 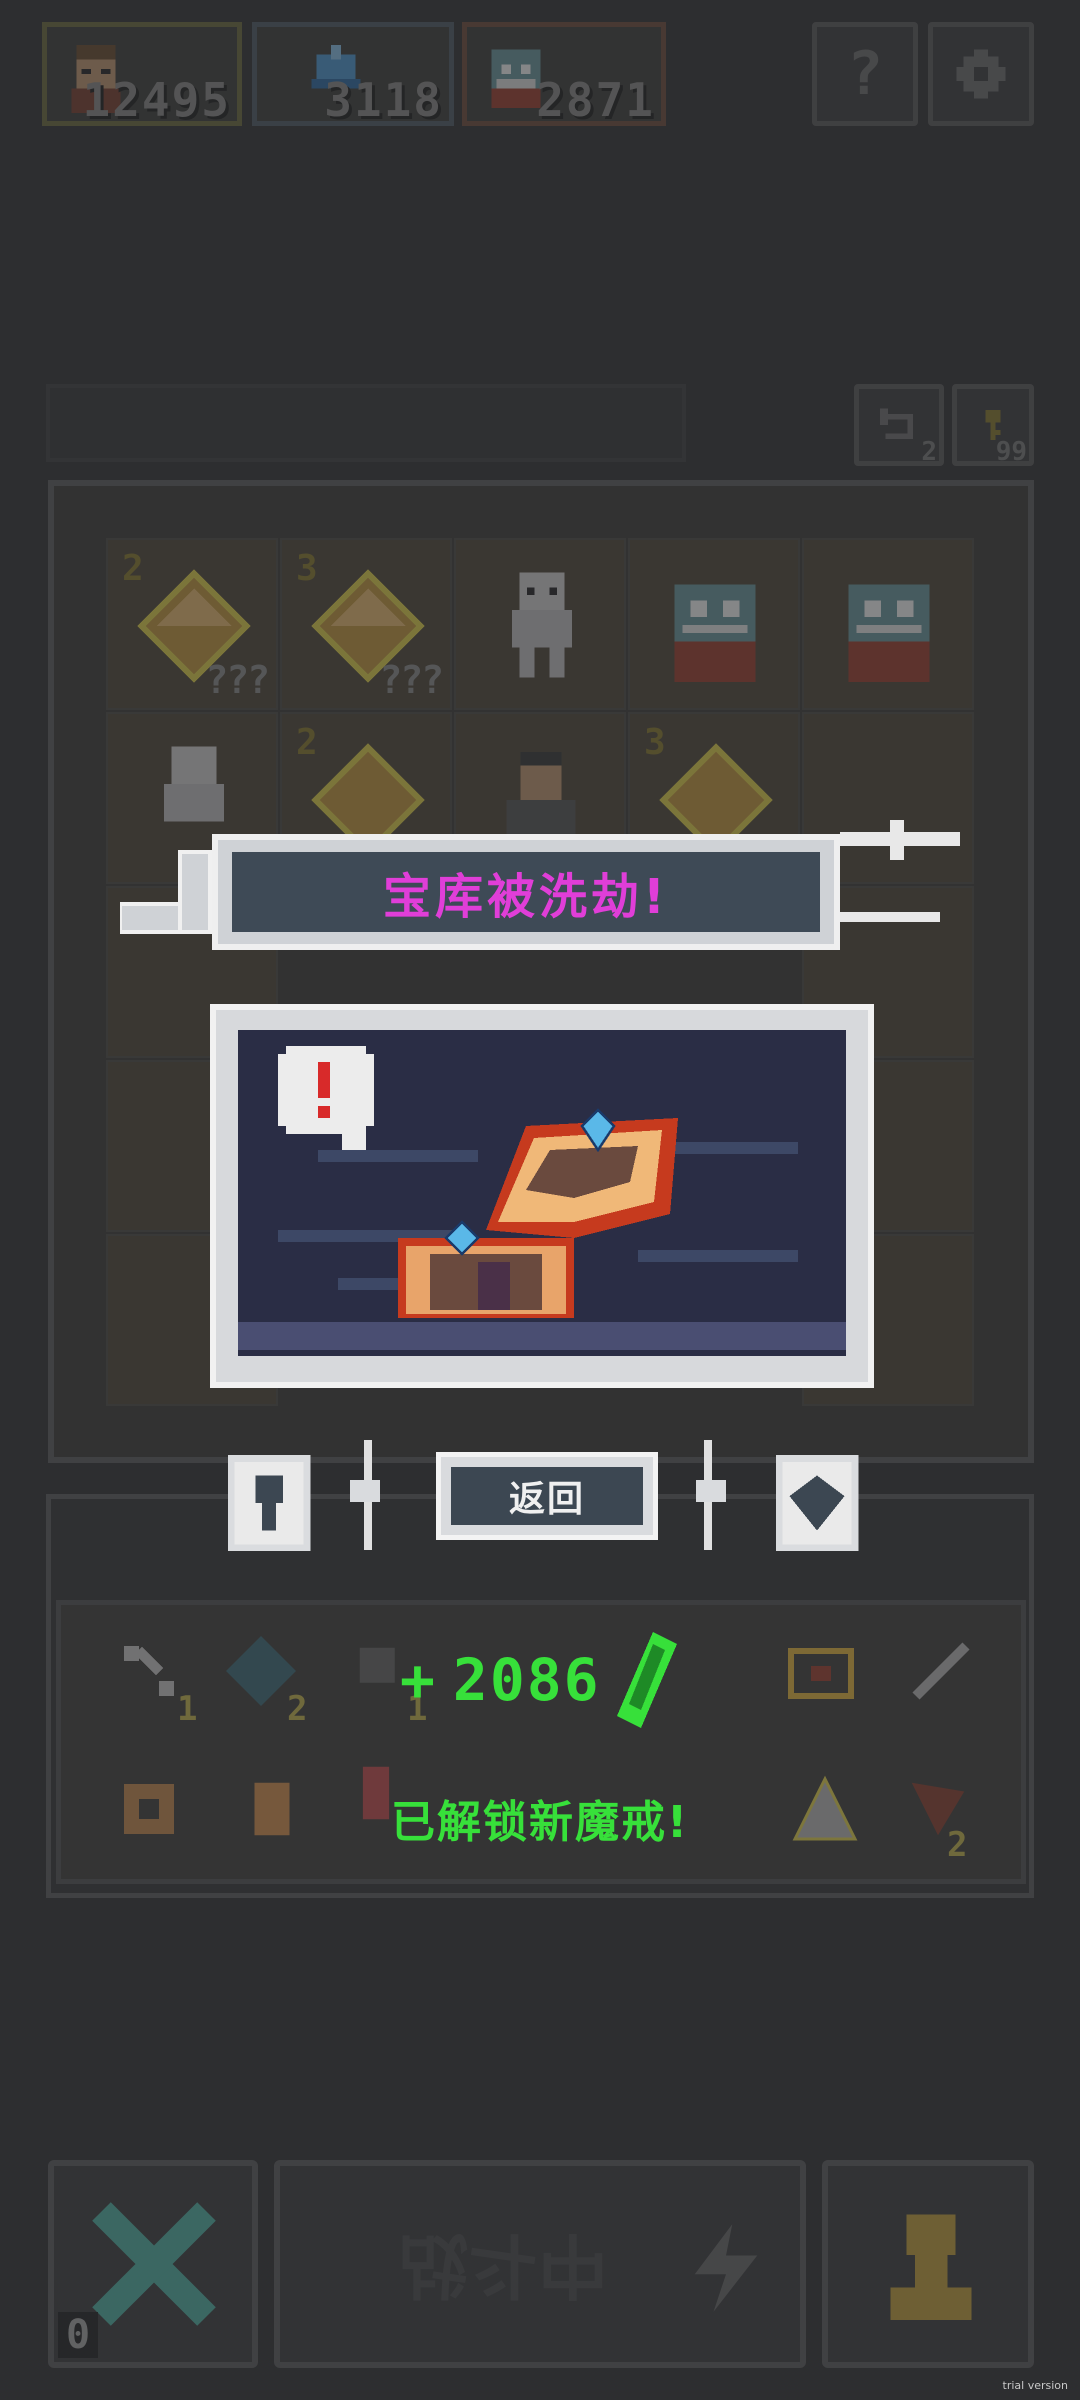 What do you see at coordinates (297, 1709) in the screenshot?
I see `heart-stone-count: 2` at bounding box center [297, 1709].